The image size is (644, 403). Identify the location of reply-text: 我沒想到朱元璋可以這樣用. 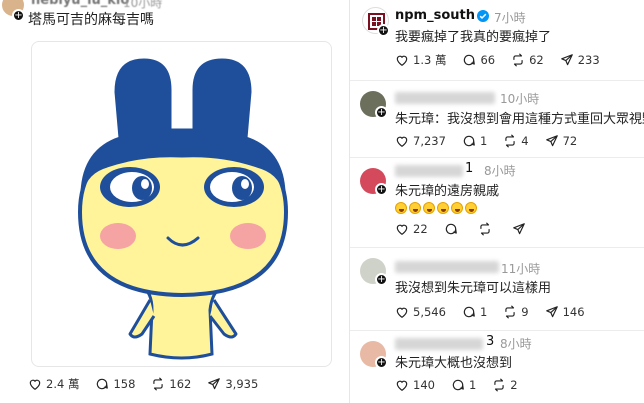
(473, 288).